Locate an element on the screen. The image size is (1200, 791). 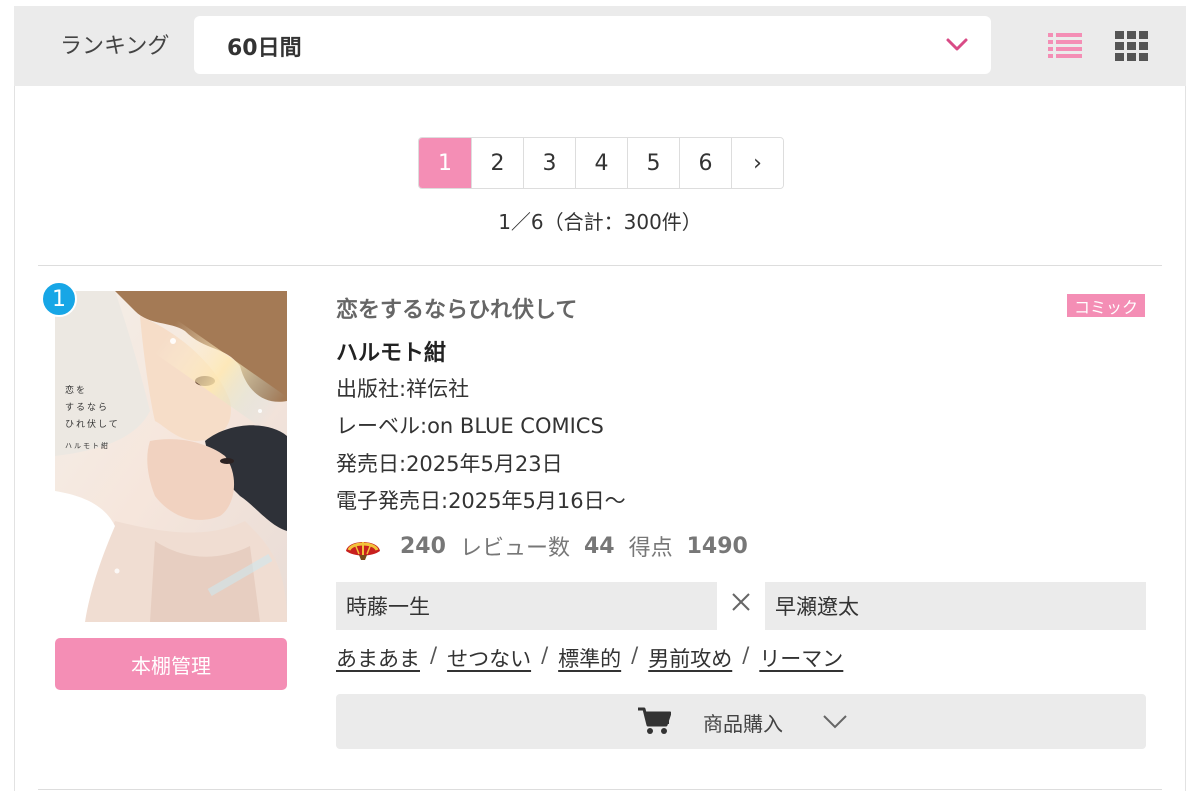
book-title: 恋をするならひれ伏して is located at coordinates (456, 308).